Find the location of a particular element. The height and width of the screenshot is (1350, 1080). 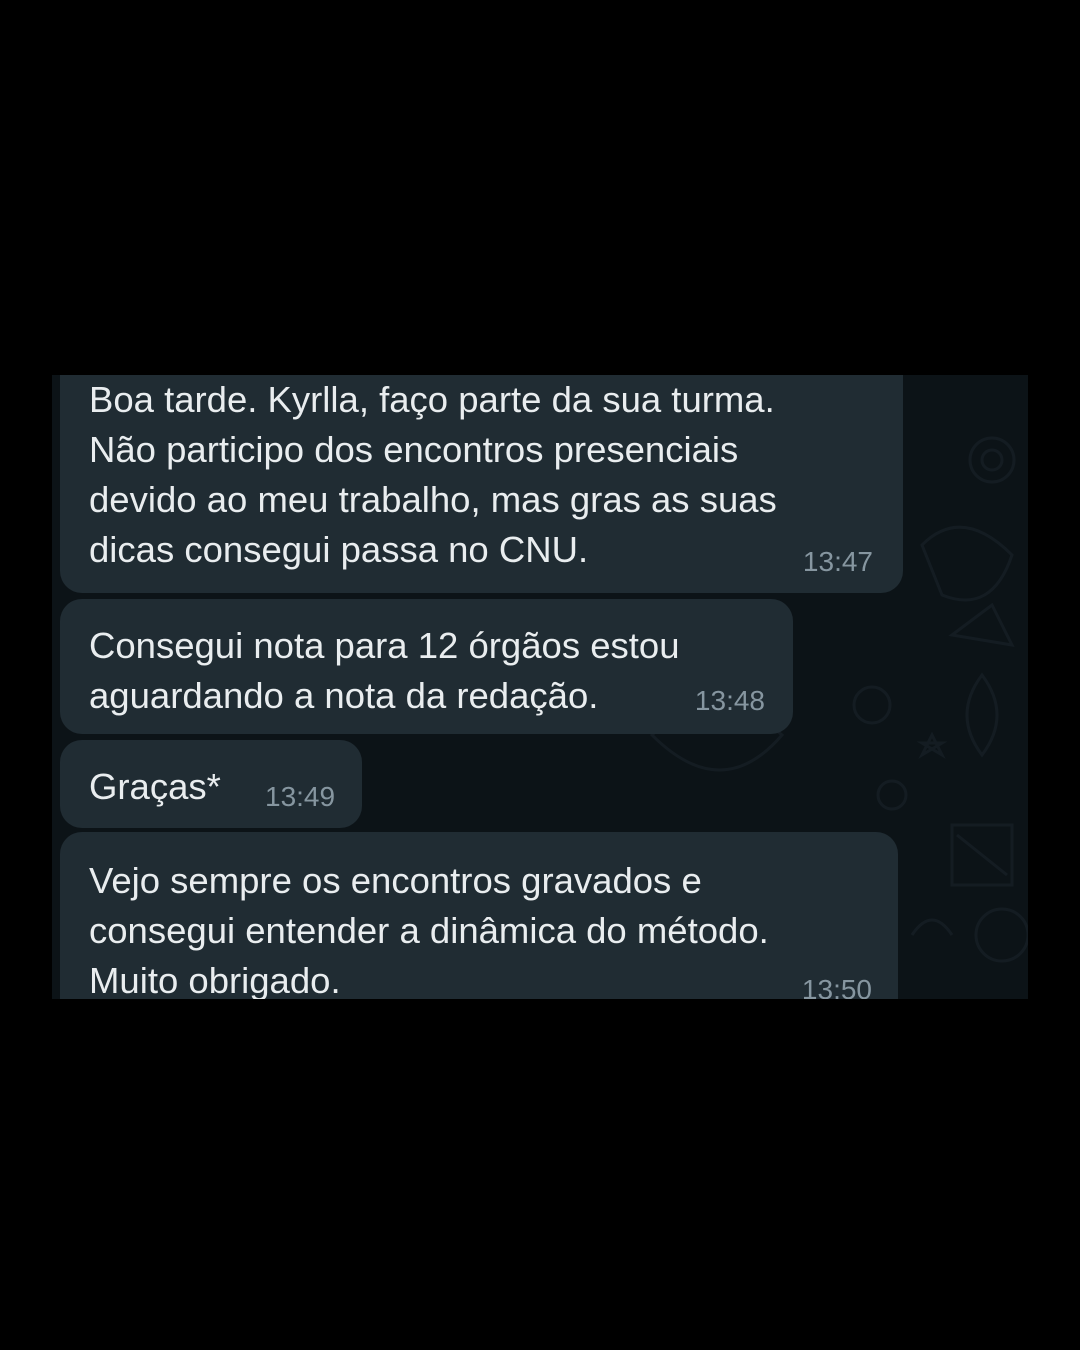

message-timestamp: 13:47 is located at coordinates (837, 561).